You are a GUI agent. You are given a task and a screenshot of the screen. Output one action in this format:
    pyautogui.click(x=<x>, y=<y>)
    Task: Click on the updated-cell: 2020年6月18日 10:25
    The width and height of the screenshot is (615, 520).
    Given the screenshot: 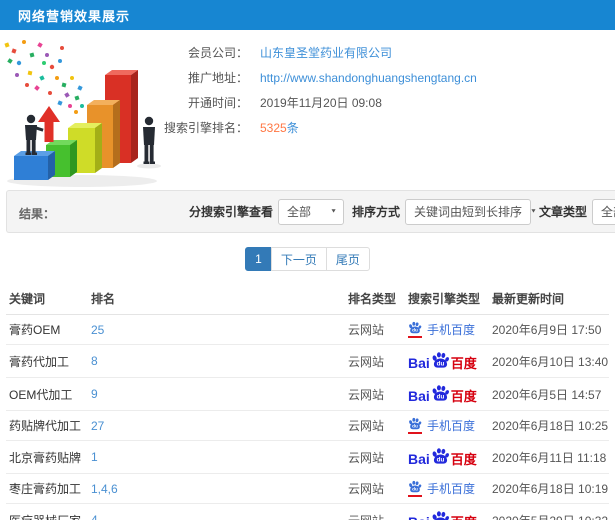 What is the action you would take?
    pyautogui.click(x=549, y=425)
    